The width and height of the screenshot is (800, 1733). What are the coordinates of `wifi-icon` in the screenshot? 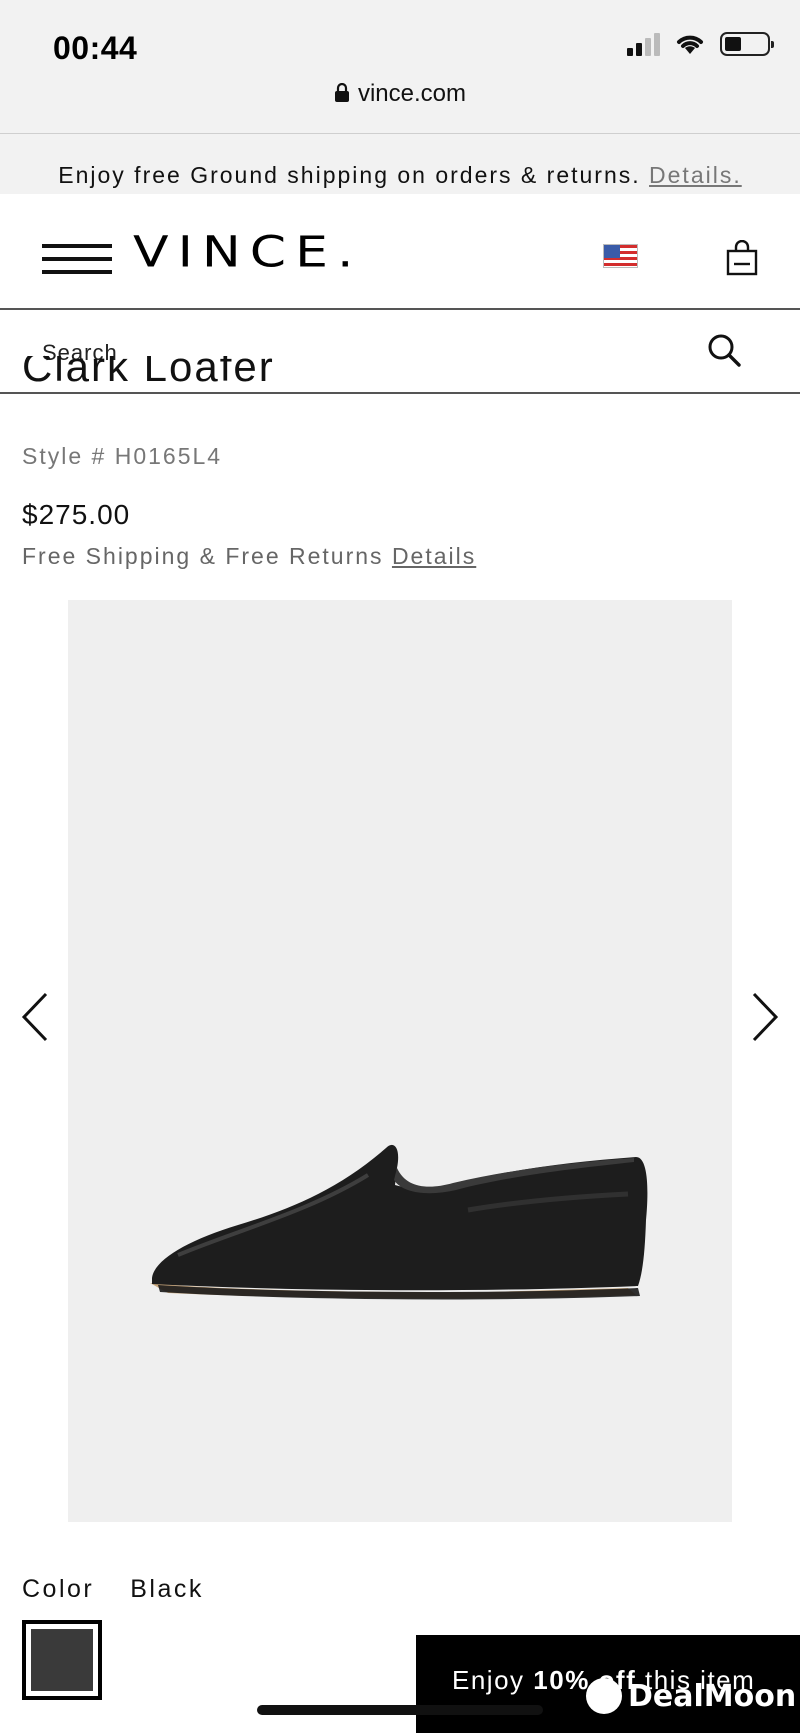 It's located at (690, 44).